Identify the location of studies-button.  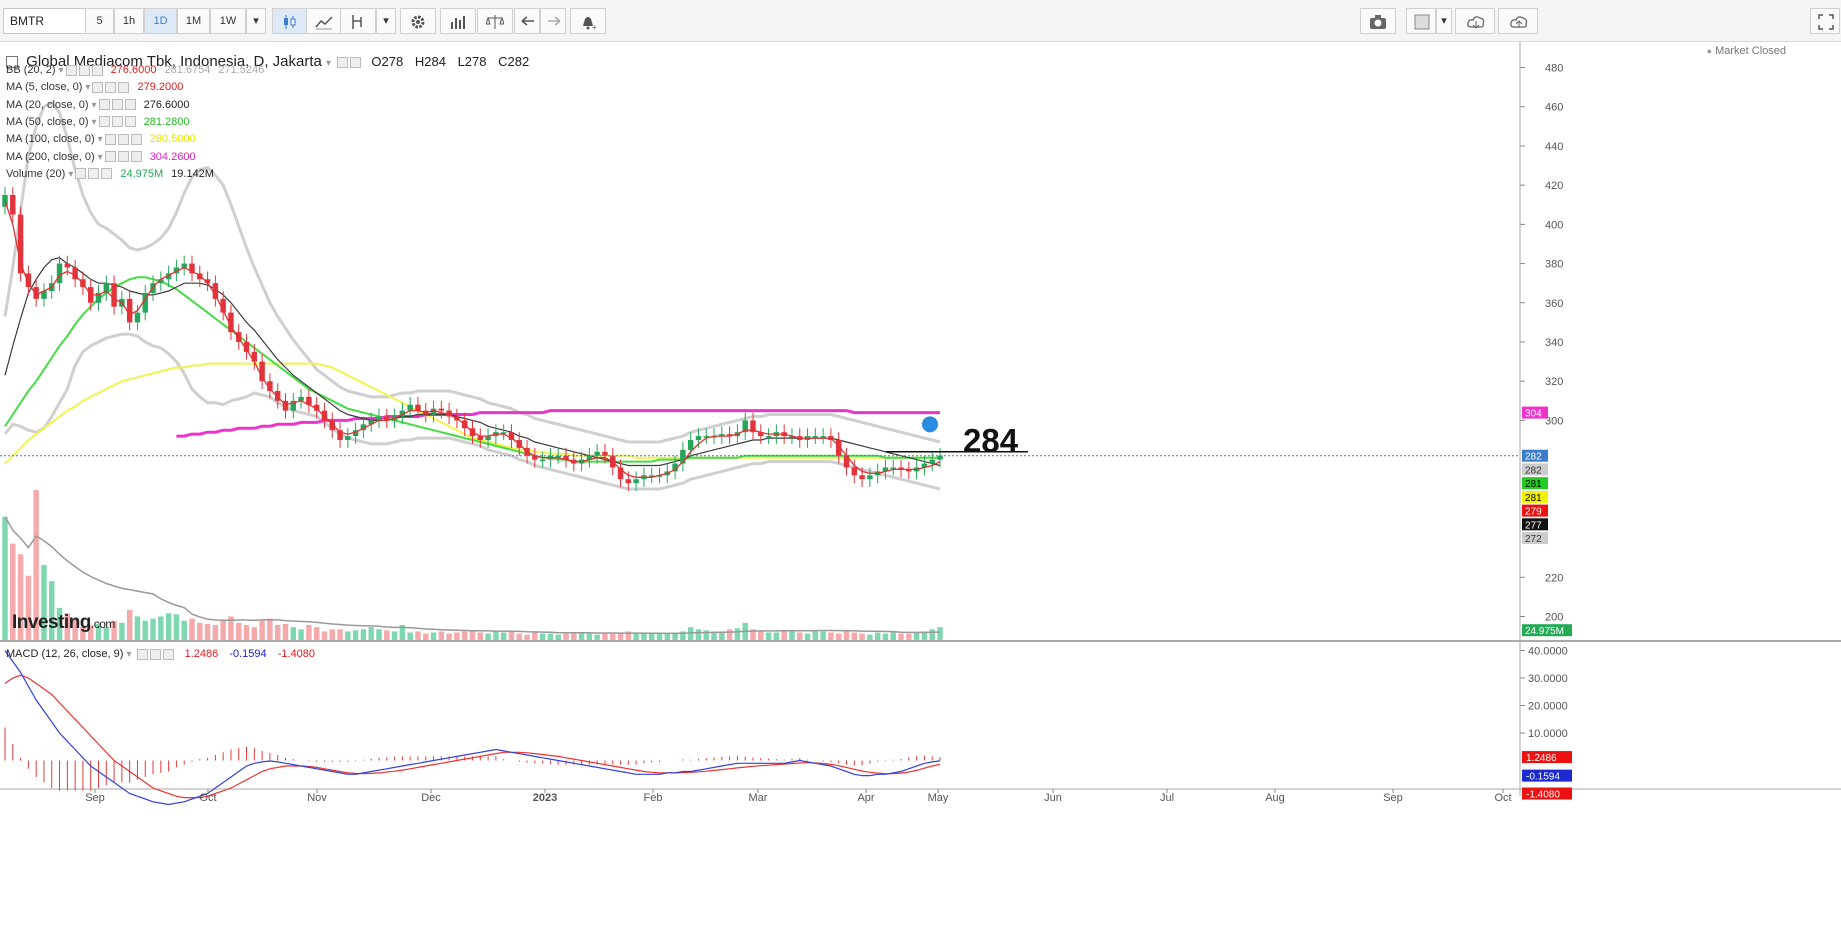
(458, 21).